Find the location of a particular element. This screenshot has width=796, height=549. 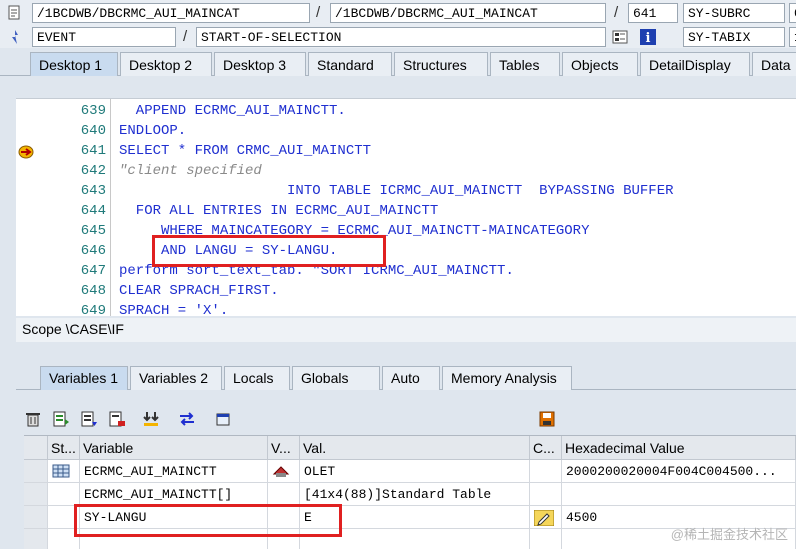

tab-structures: Structures is located at coordinates (441, 64).